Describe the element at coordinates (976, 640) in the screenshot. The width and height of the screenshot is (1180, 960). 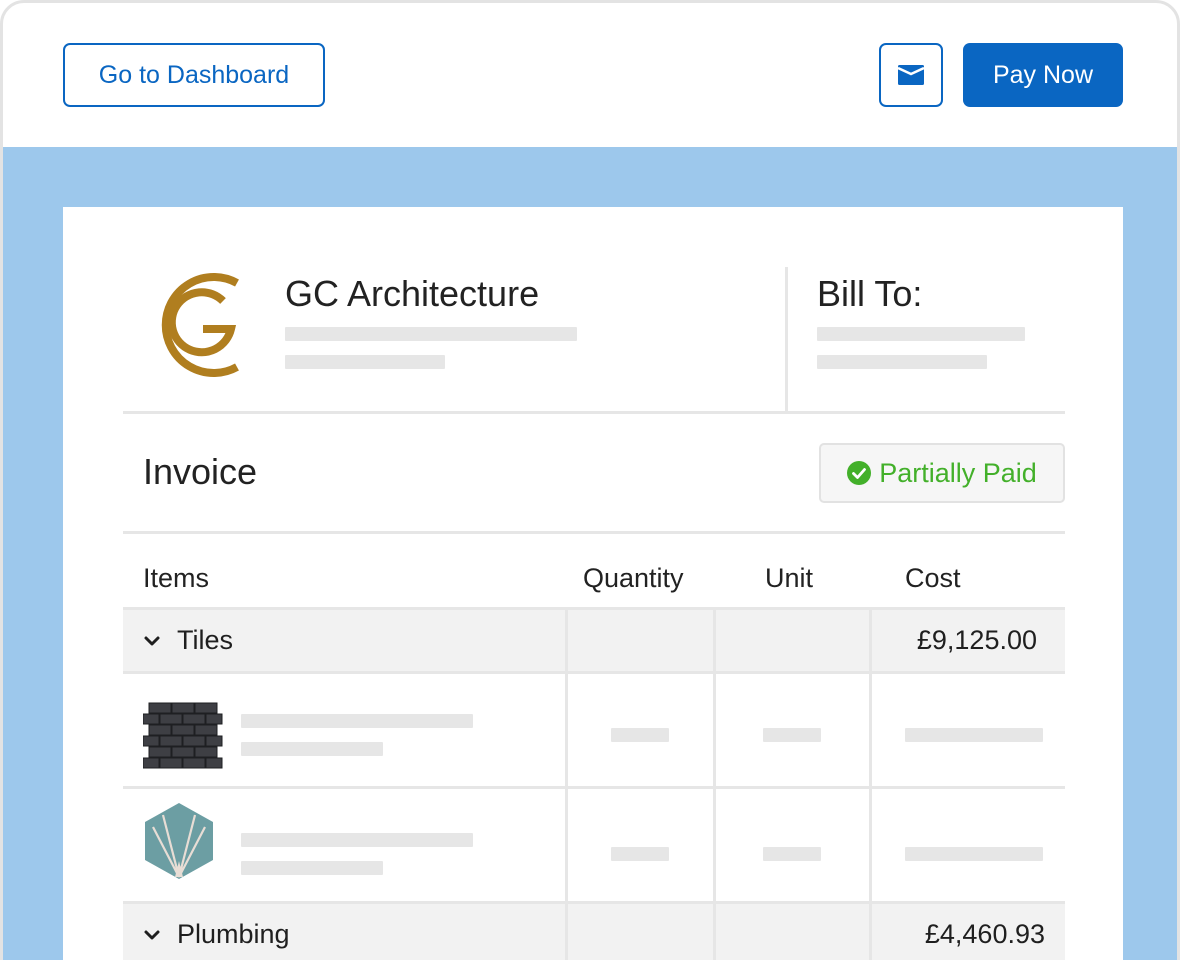
I see `group-cost: £9,125.00` at that location.